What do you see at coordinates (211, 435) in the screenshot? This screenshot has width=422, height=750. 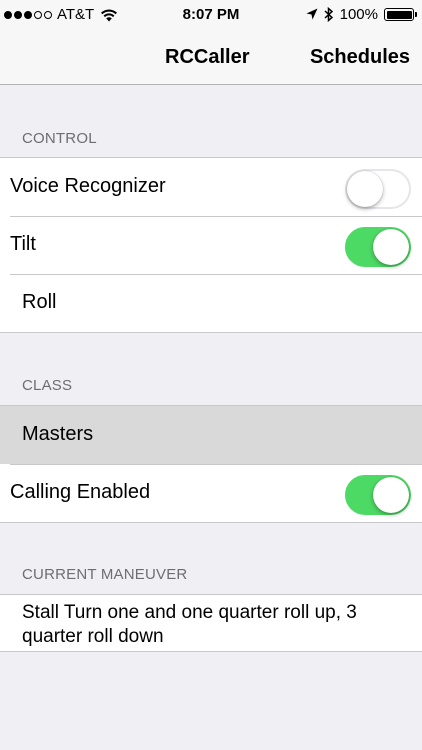 I see `masters-row: Masters` at bounding box center [211, 435].